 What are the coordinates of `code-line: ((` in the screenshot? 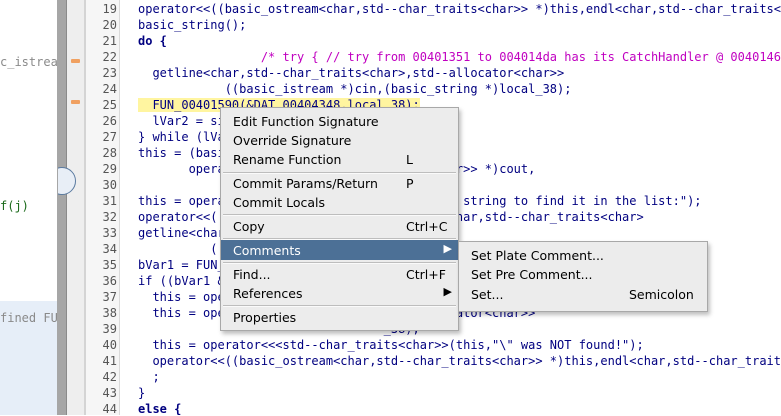 It's located at (181, 249).